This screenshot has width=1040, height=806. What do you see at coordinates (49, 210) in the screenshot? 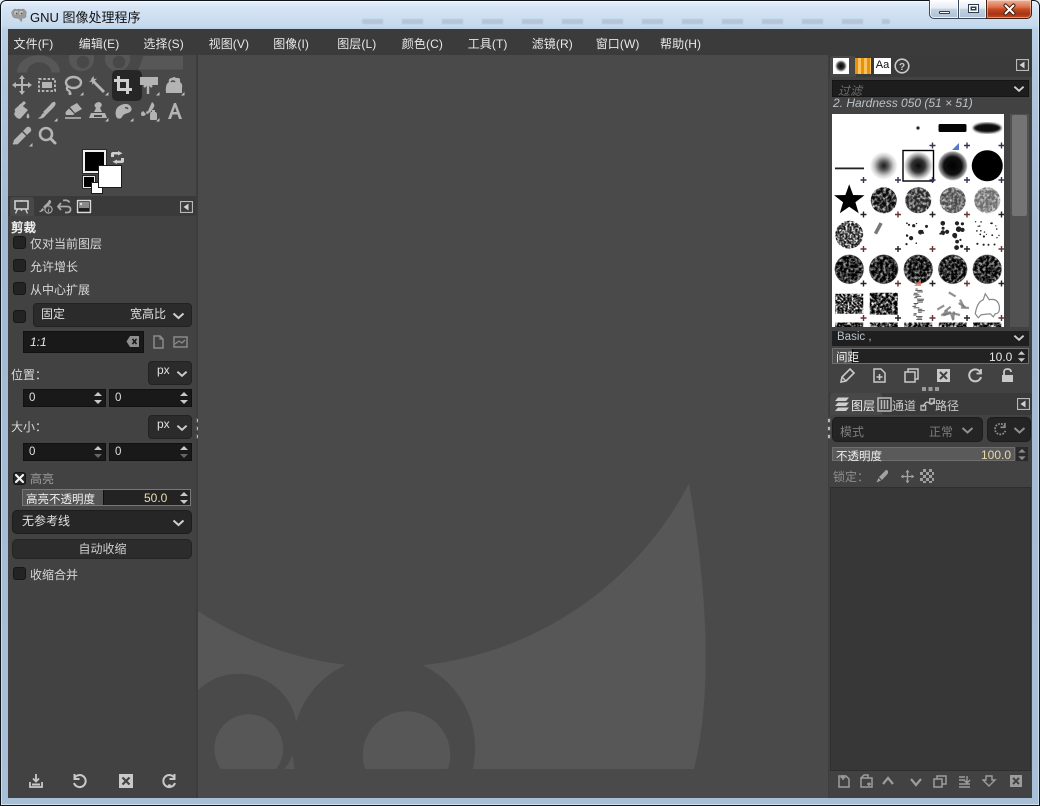
I see `svg-text: i` at bounding box center [49, 210].